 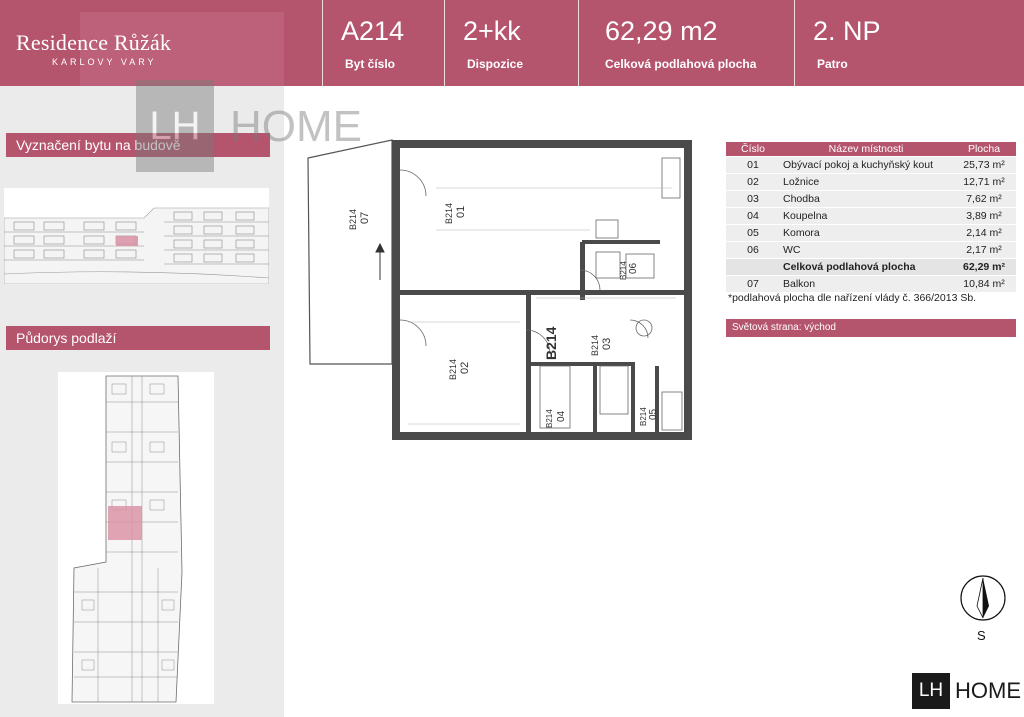 I want to click on room-label-04-code: B214, so click(x=549, y=418).